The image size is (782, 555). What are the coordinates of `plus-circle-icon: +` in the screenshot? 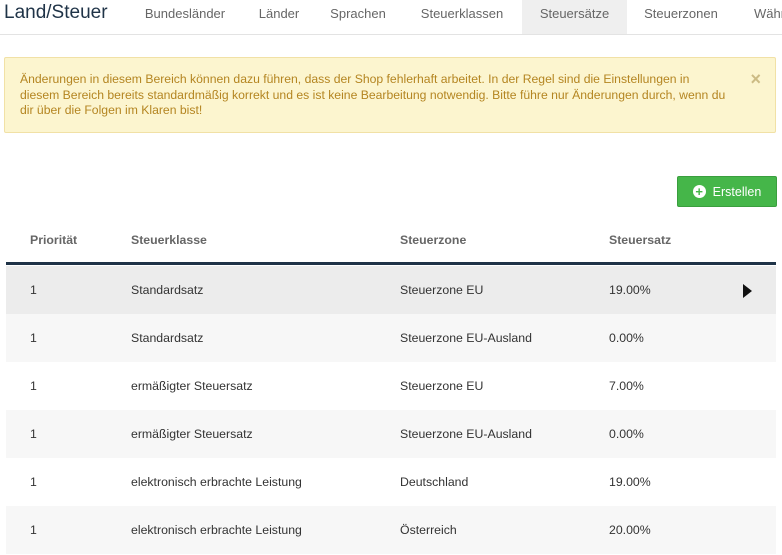 It's located at (699, 191).